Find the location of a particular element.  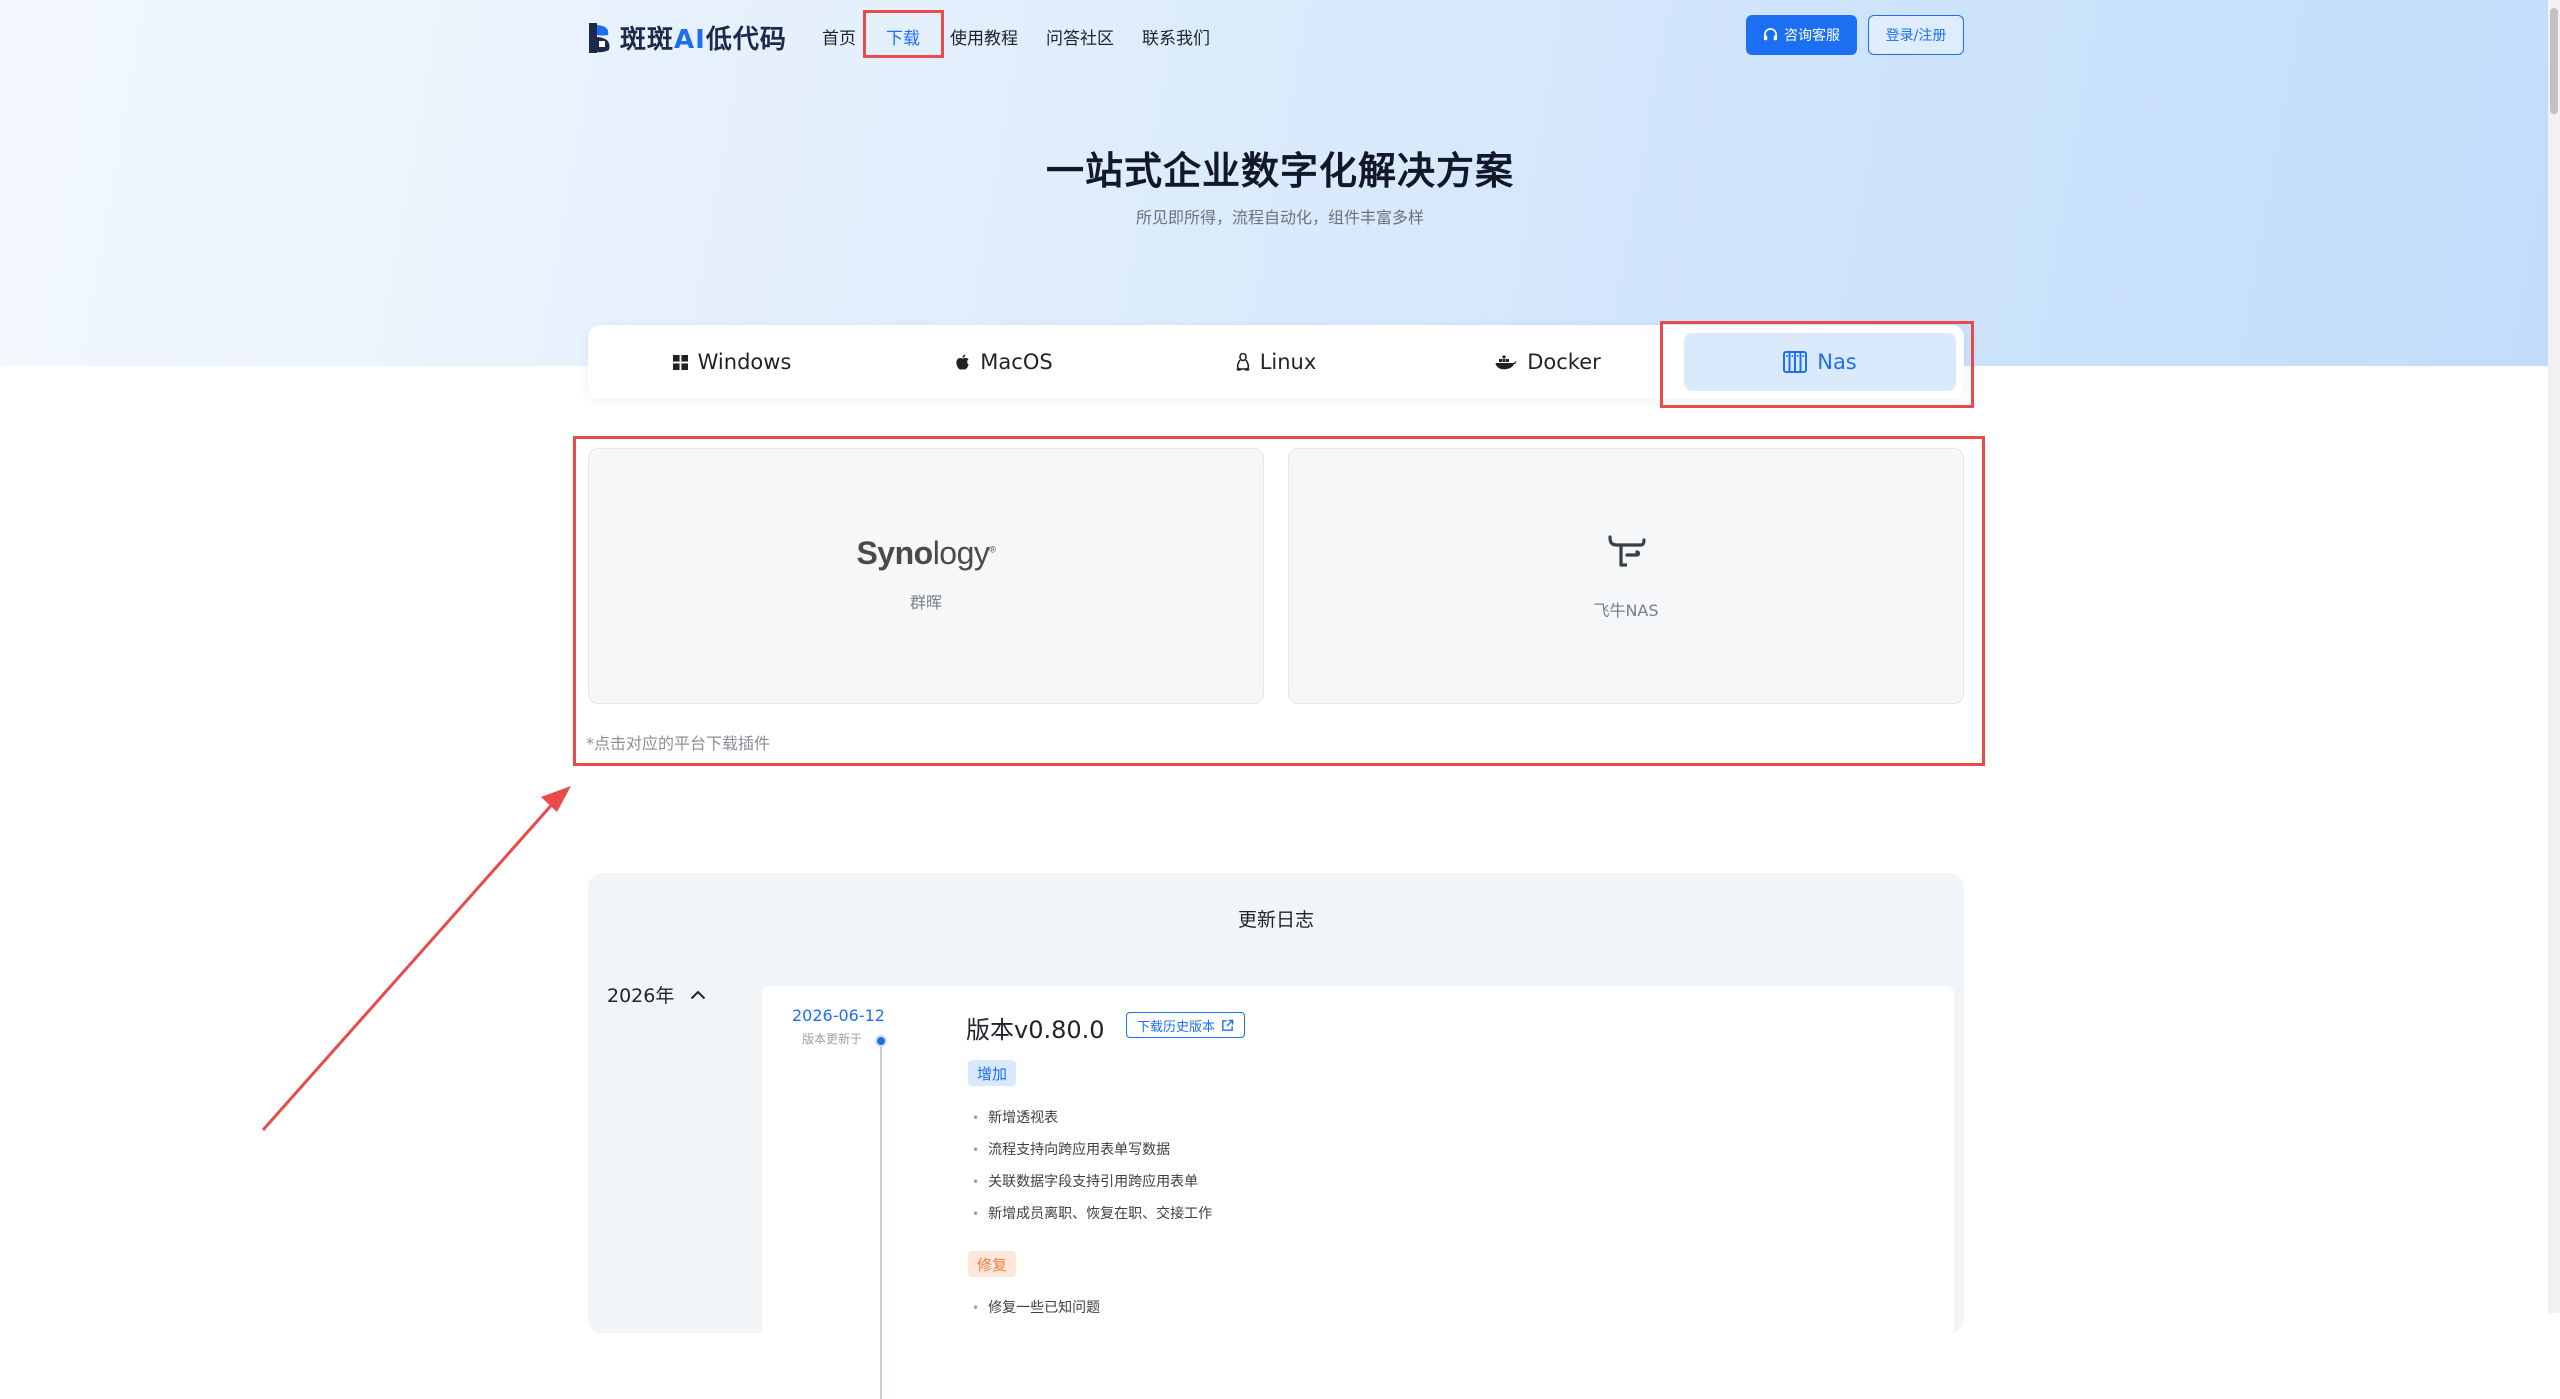

hero-subtitle: 所见即所得，流程自动化，组件丰富多样 is located at coordinates (1279, 217).